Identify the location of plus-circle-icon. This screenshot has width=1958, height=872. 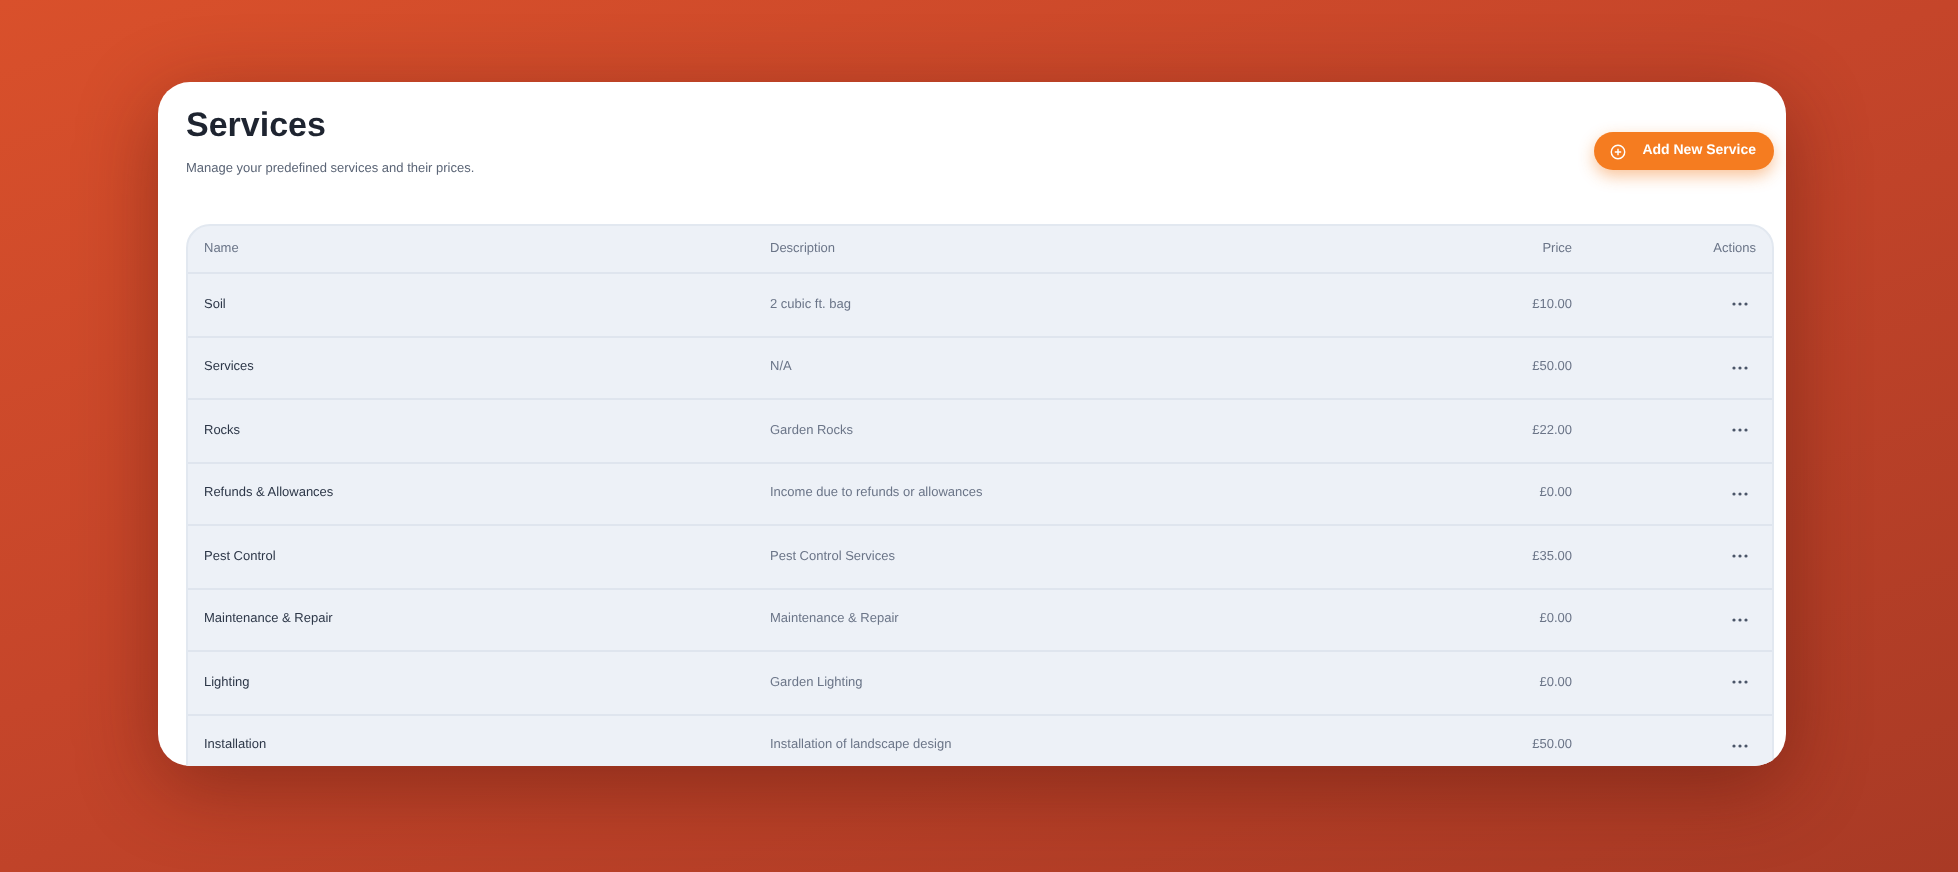
(1618, 151).